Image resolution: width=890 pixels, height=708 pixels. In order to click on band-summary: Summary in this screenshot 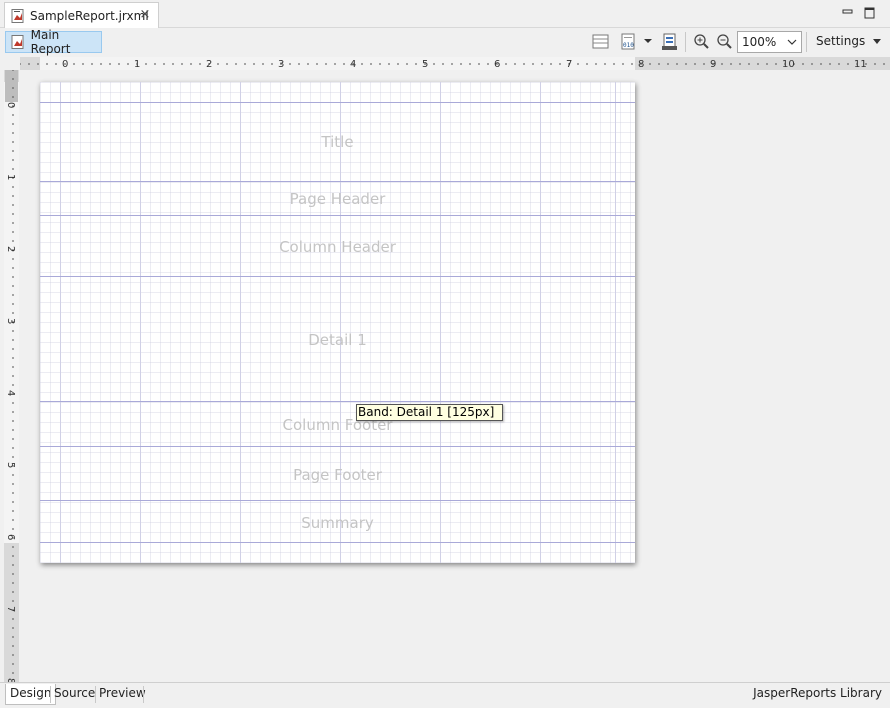, I will do `click(337, 523)`.